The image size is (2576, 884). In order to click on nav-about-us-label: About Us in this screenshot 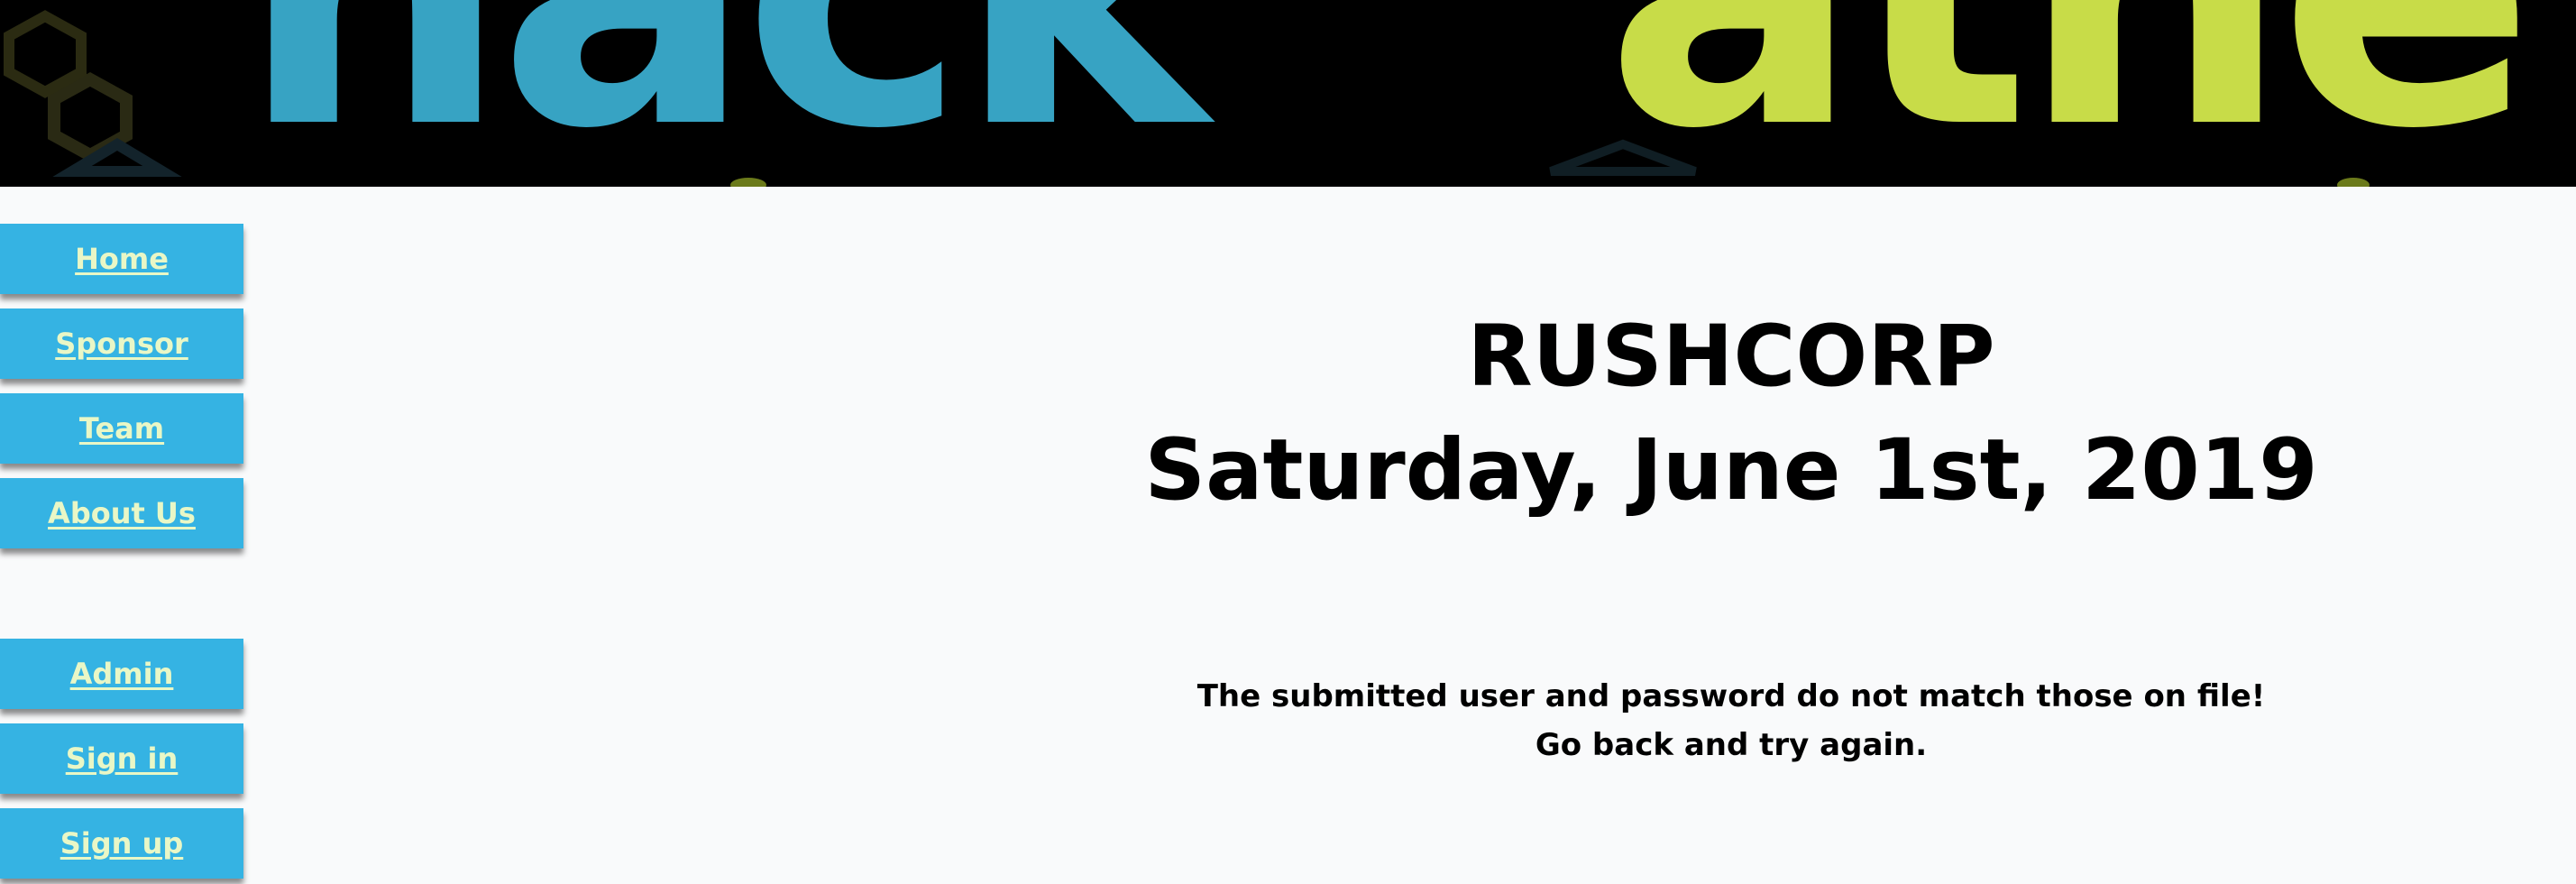, I will do `click(122, 513)`.